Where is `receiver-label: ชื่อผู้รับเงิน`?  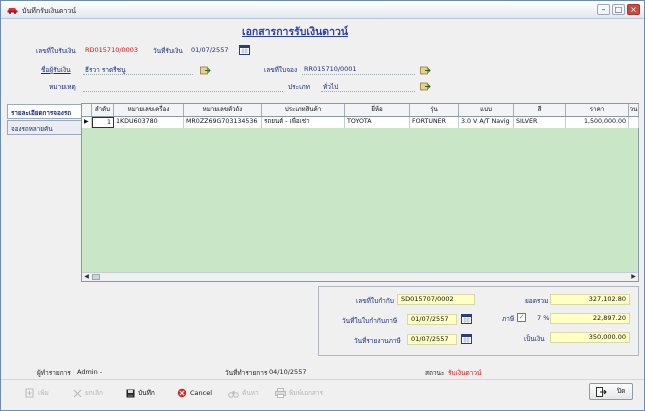 receiver-label: ชื่อผู้รับเงิน is located at coordinates (56, 70).